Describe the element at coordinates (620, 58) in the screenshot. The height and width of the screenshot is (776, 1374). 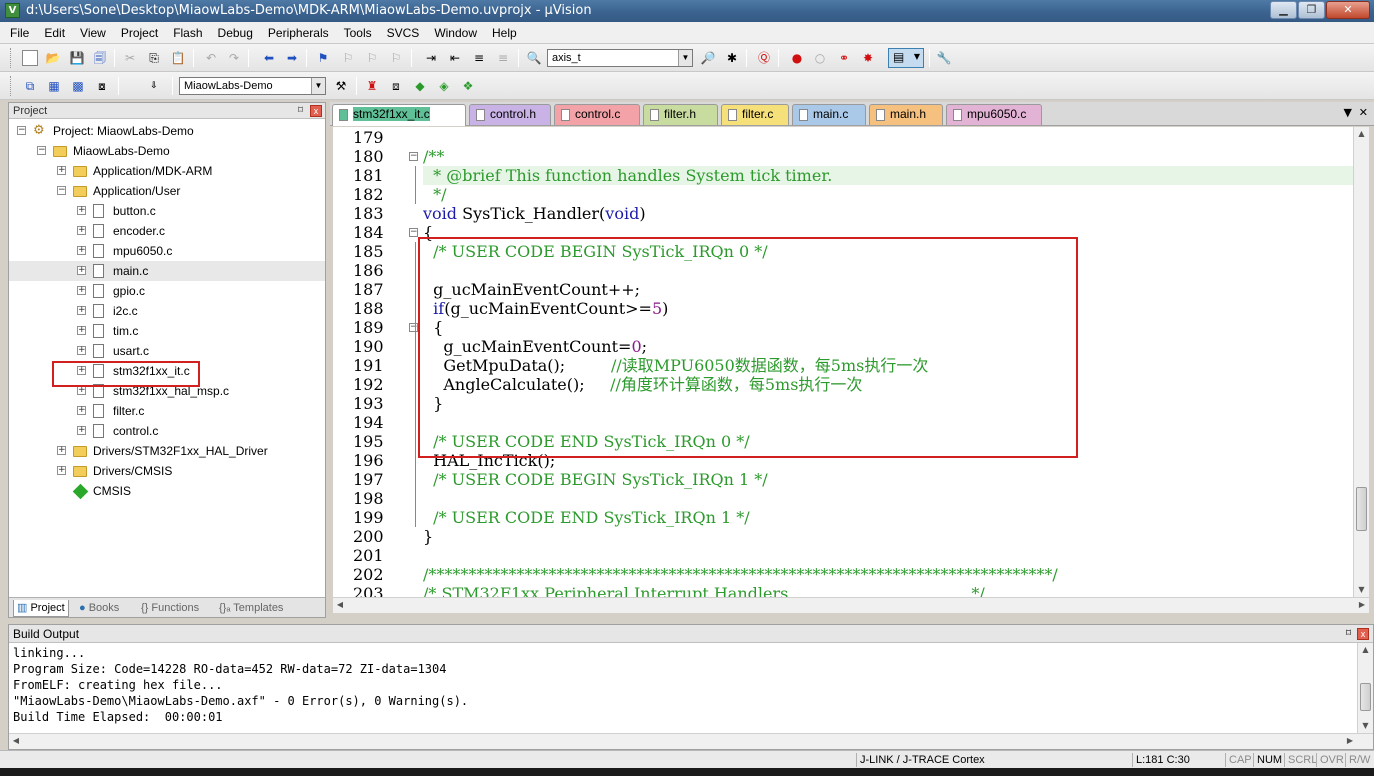
I see `find-combo: axis_t ▼` at that location.